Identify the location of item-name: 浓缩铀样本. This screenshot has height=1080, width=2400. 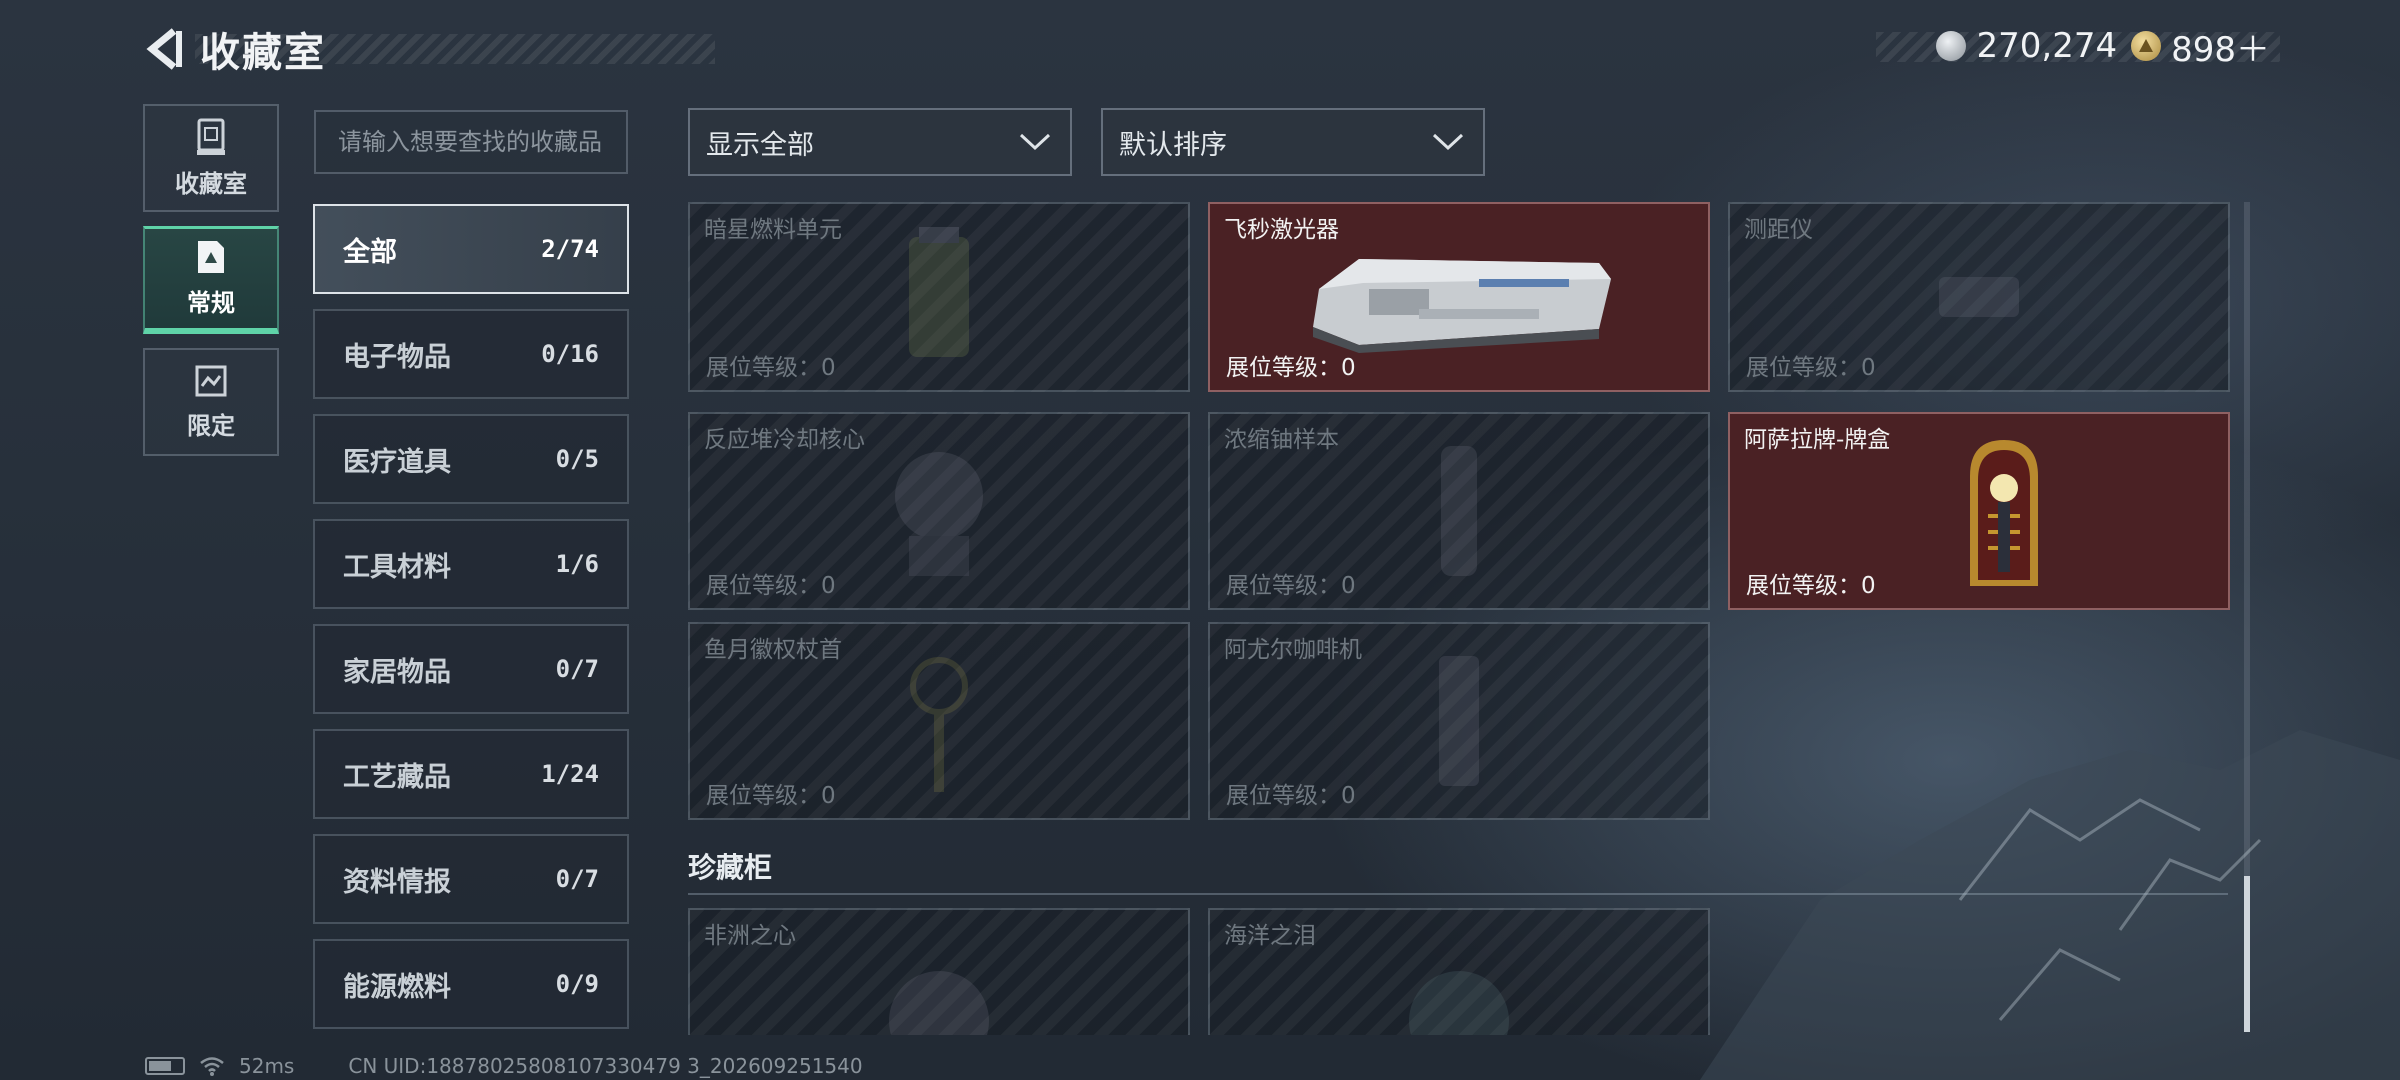
(1281, 440).